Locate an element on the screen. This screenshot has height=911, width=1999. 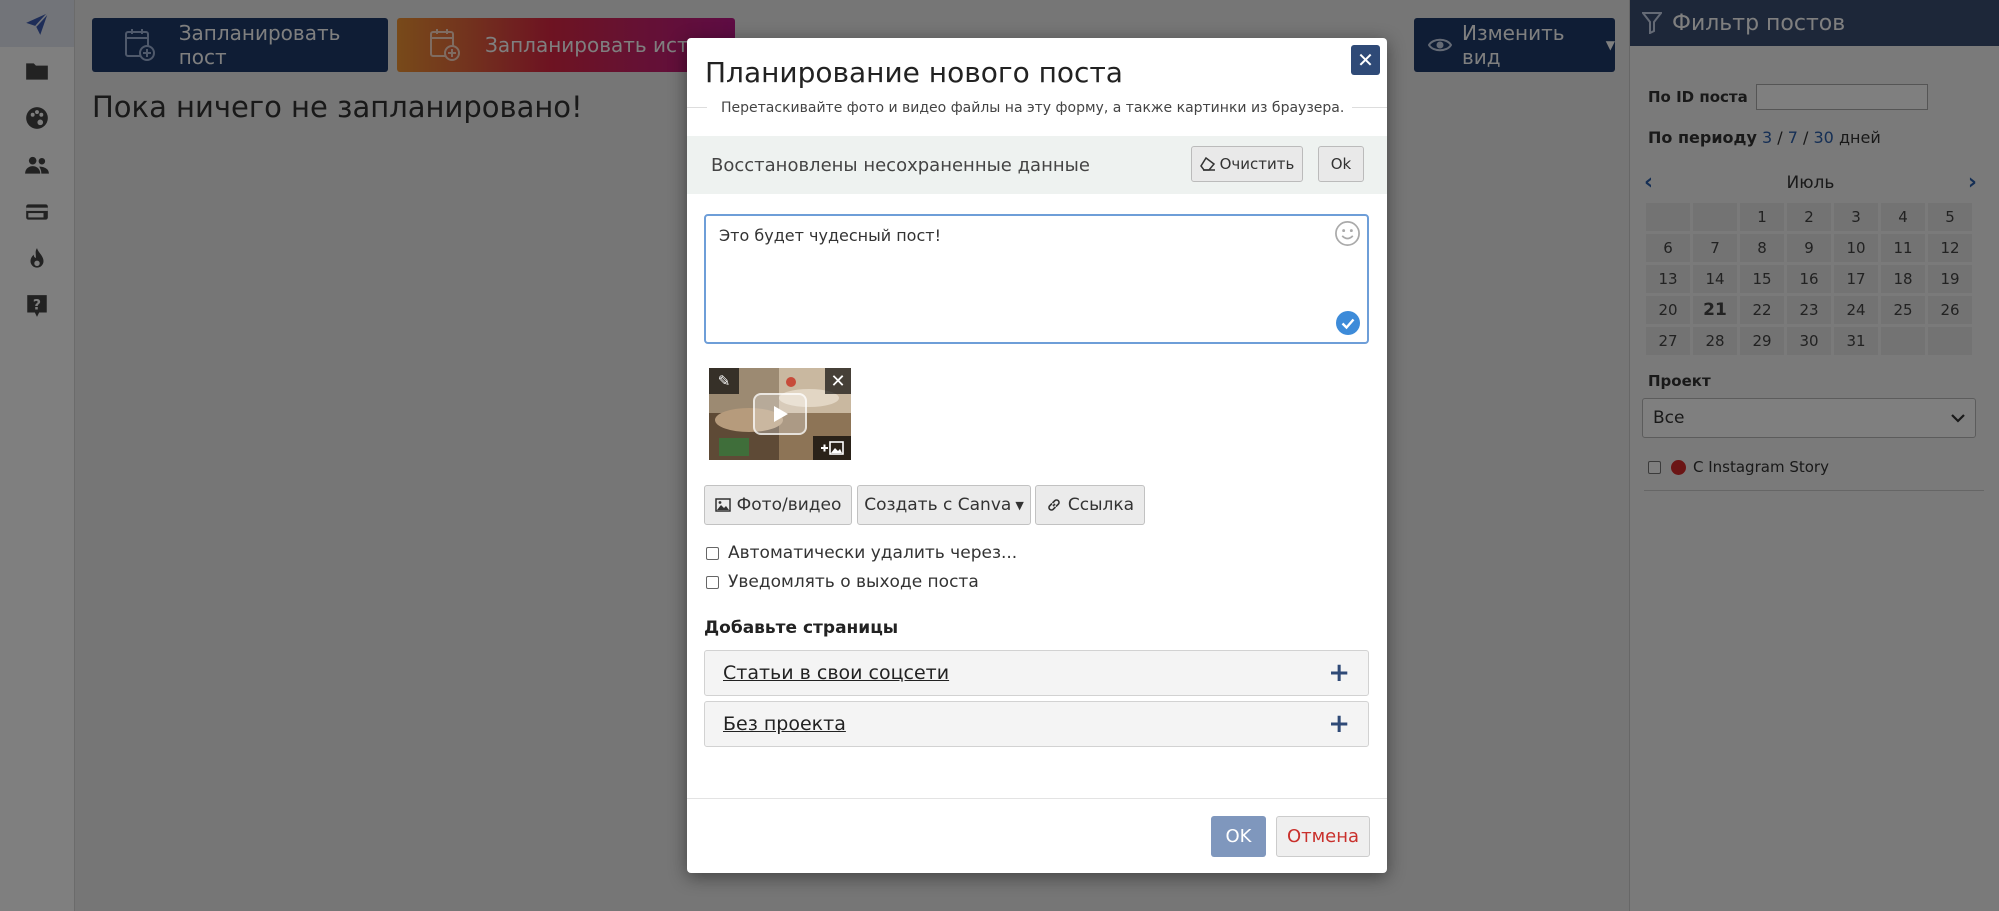
hint-divider is located at coordinates (697, 107).